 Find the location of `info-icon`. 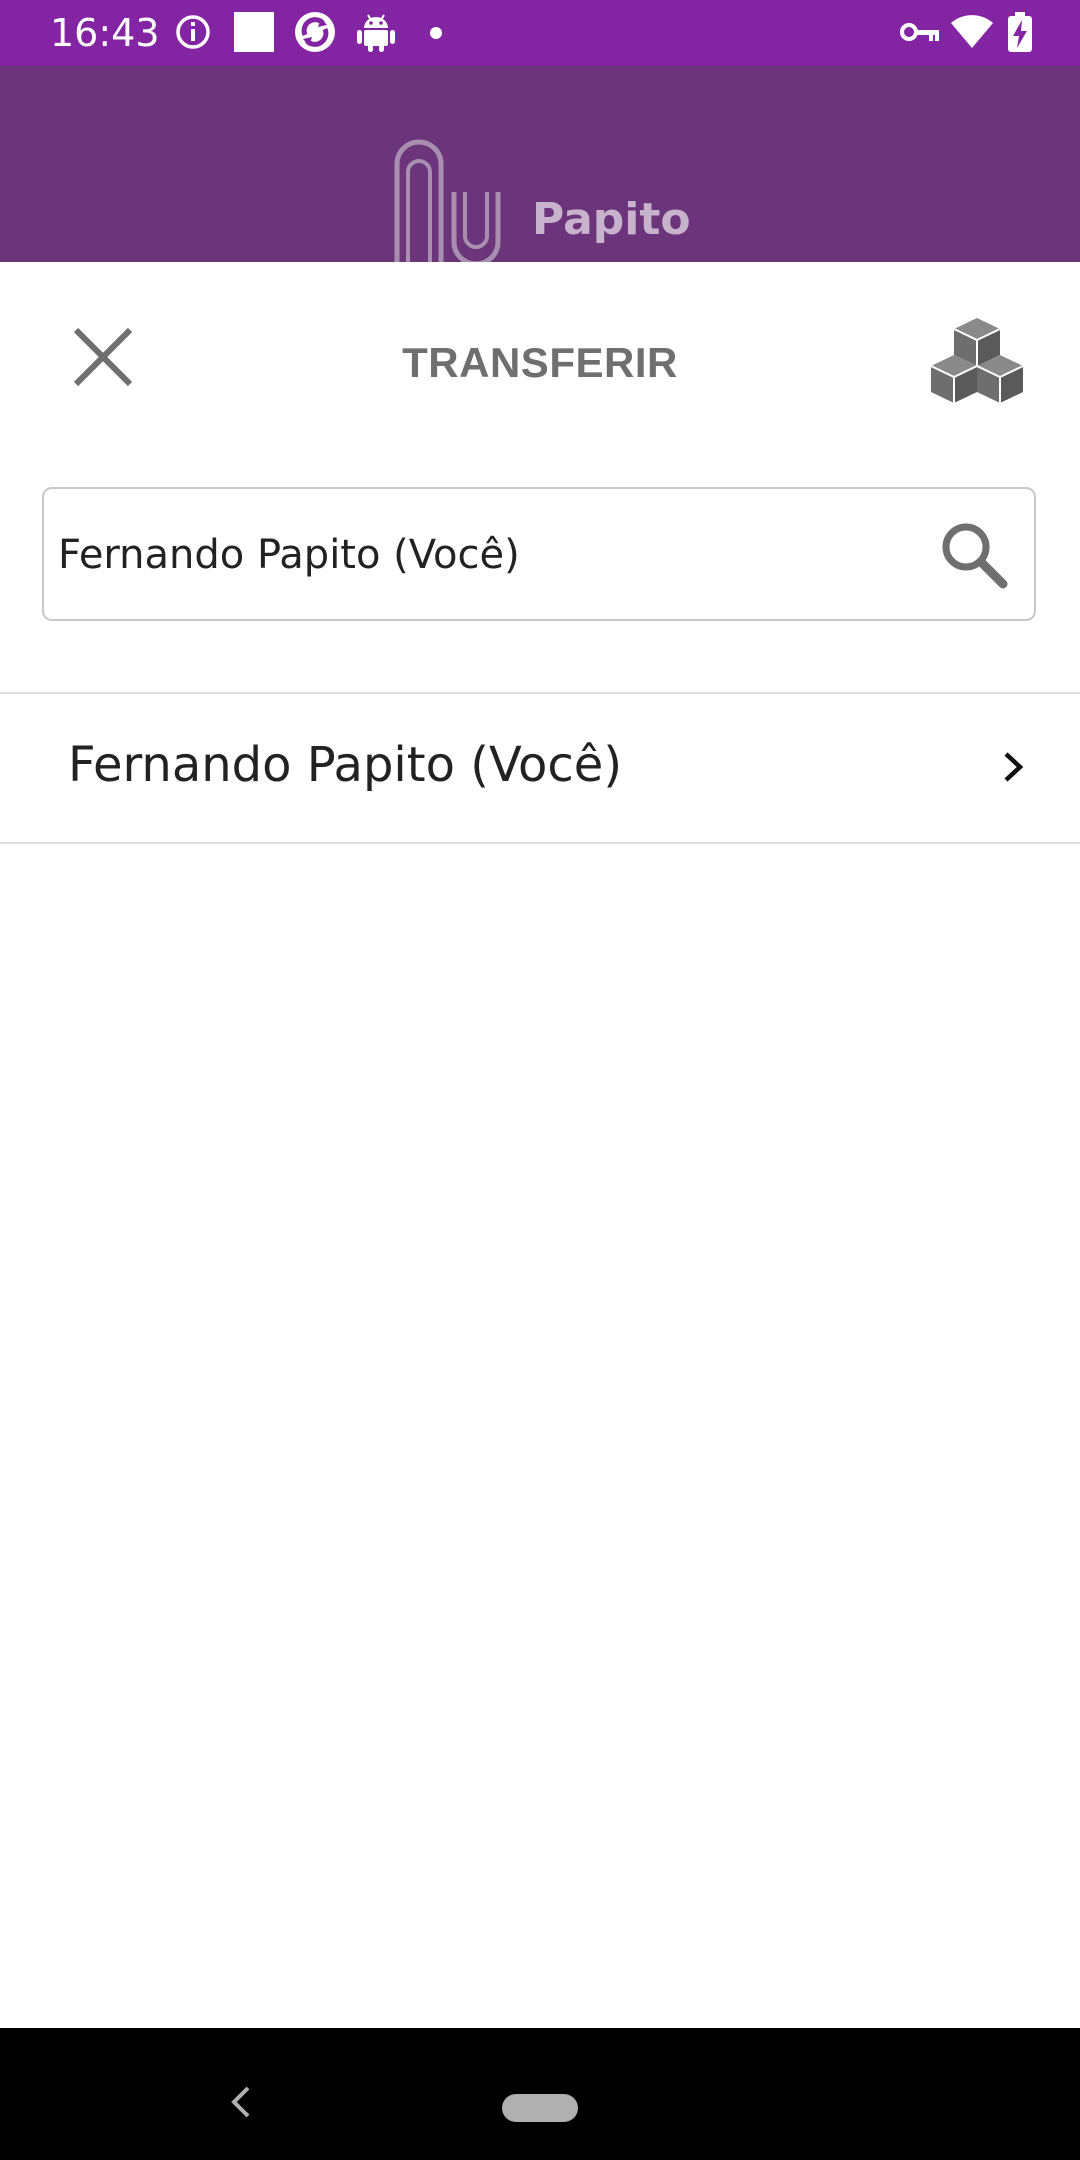

info-icon is located at coordinates (193, 34).